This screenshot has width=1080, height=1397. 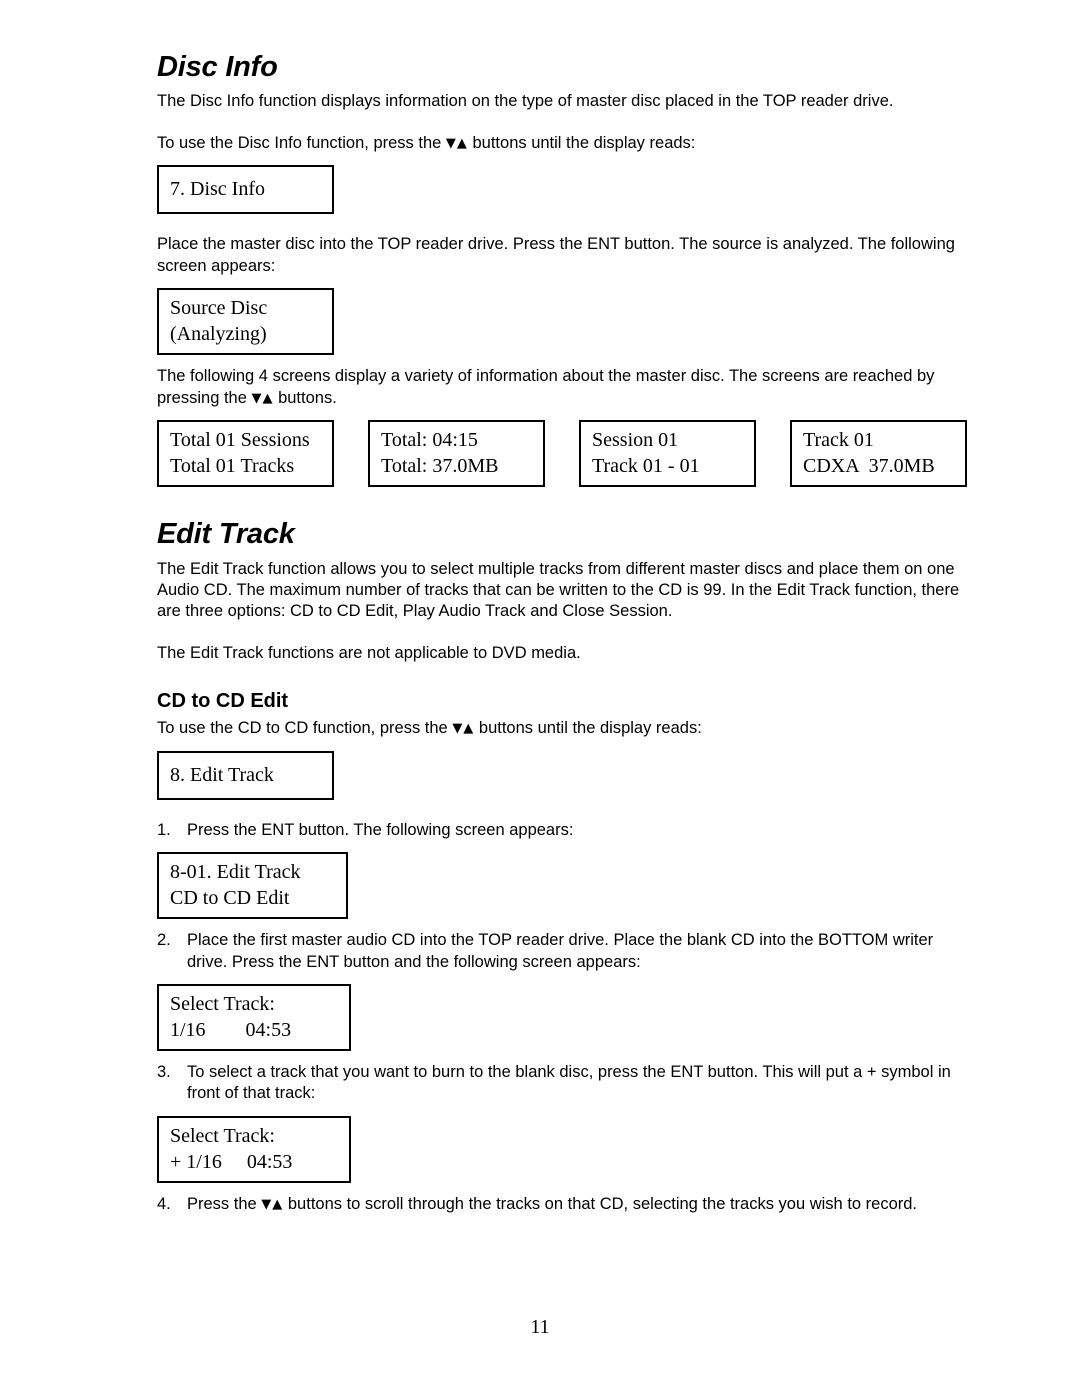 What do you see at coordinates (667, 454) in the screenshot?
I see `lcd-screen-session-track-range: Session 01 Track 01 - 01` at bounding box center [667, 454].